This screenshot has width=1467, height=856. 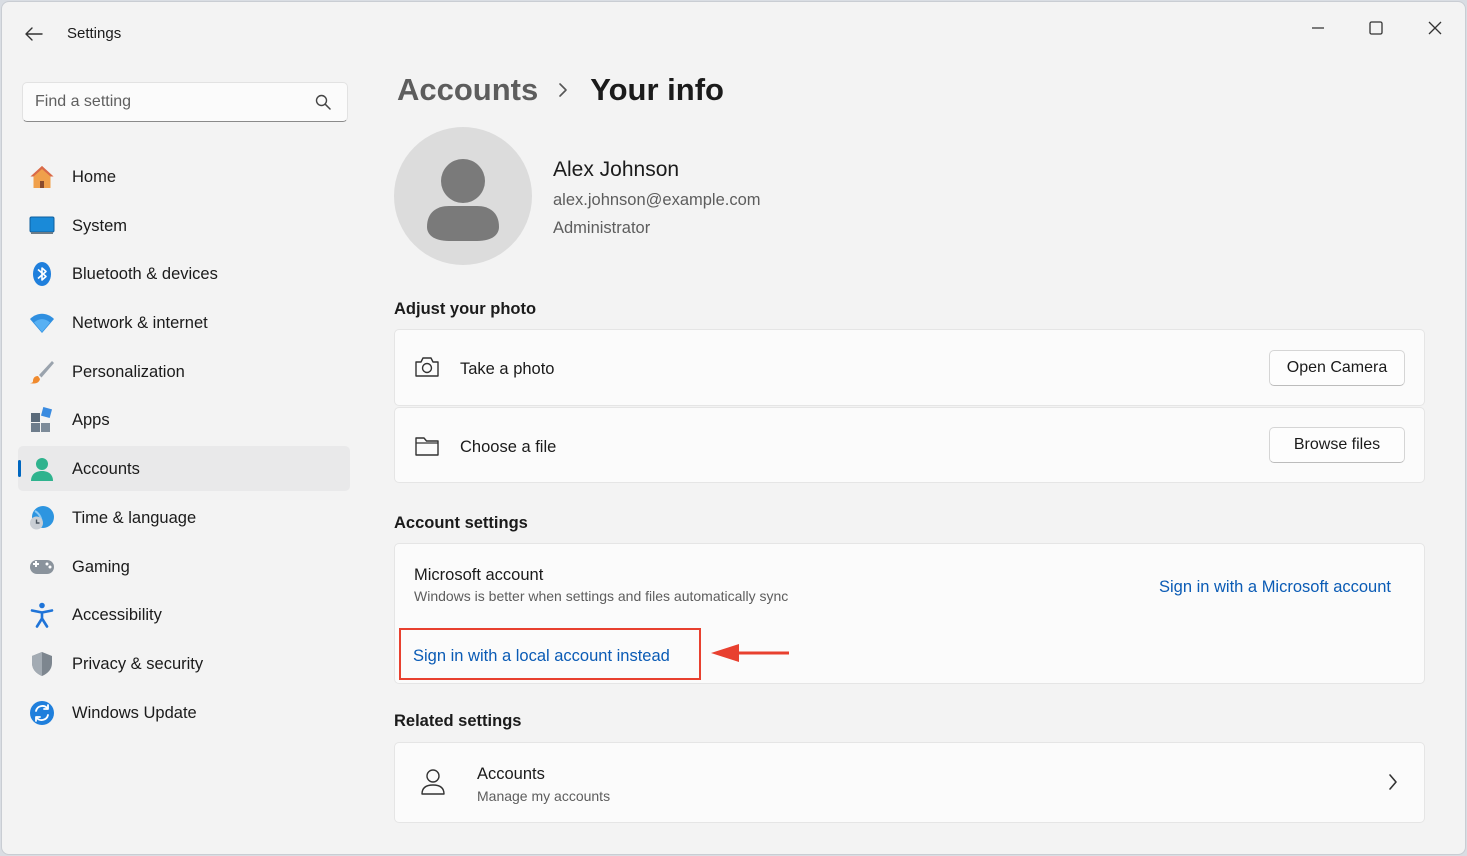 What do you see at coordinates (479, 575) in the screenshot?
I see `microsoft-account-title: Microsoft account` at bounding box center [479, 575].